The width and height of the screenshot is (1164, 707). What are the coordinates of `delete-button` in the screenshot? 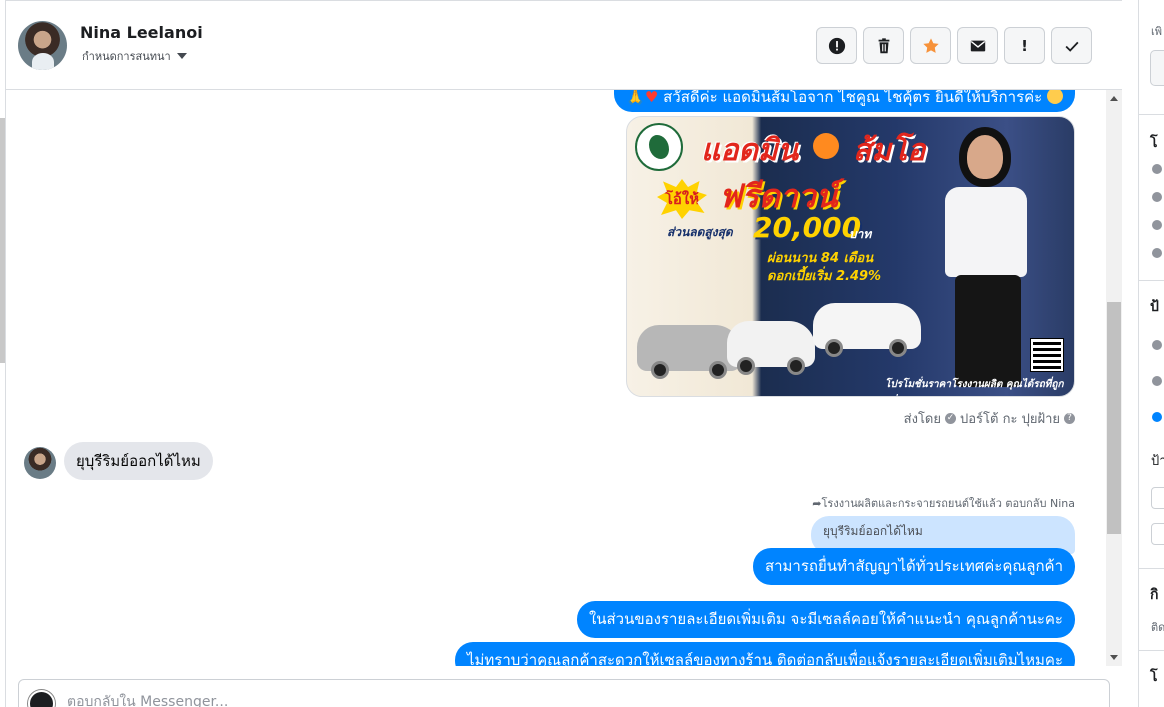 It's located at (883, 45).